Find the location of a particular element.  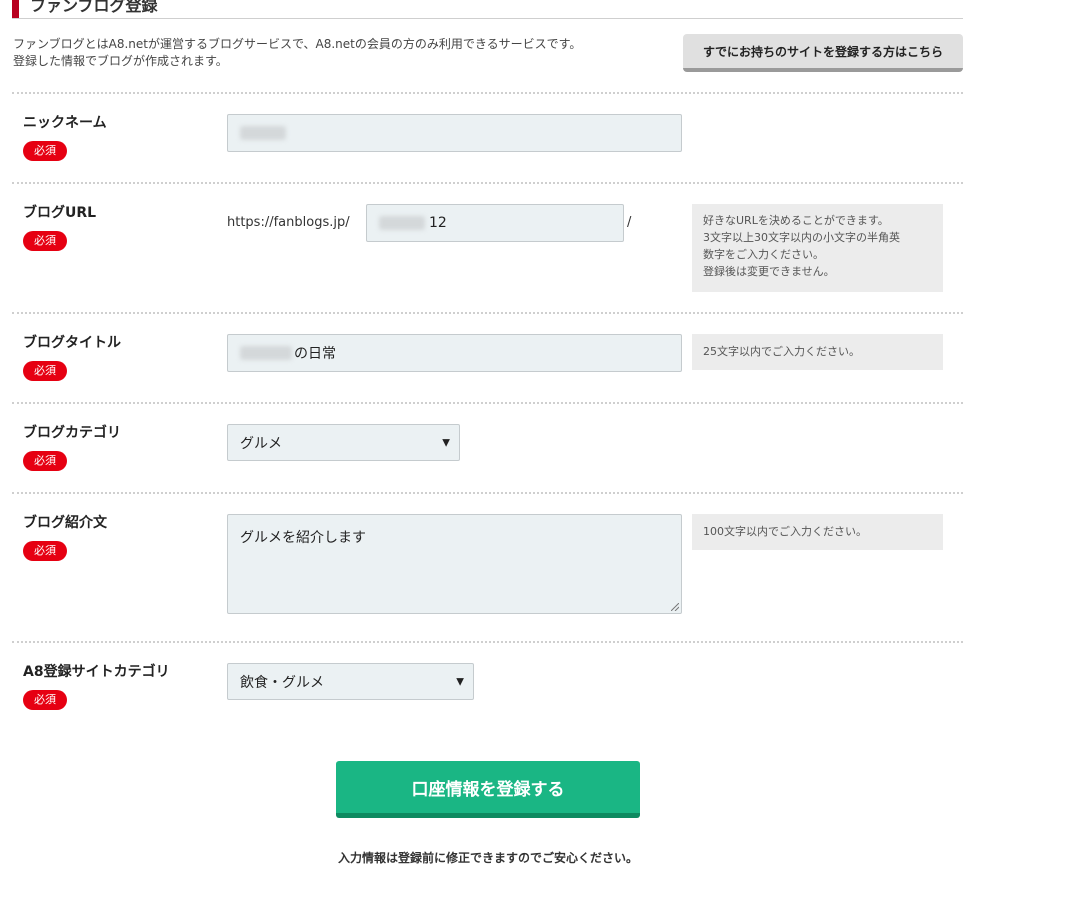

blog-title-hint: 25文字以内でご入力ください。 is located at coordinates (817, 352).